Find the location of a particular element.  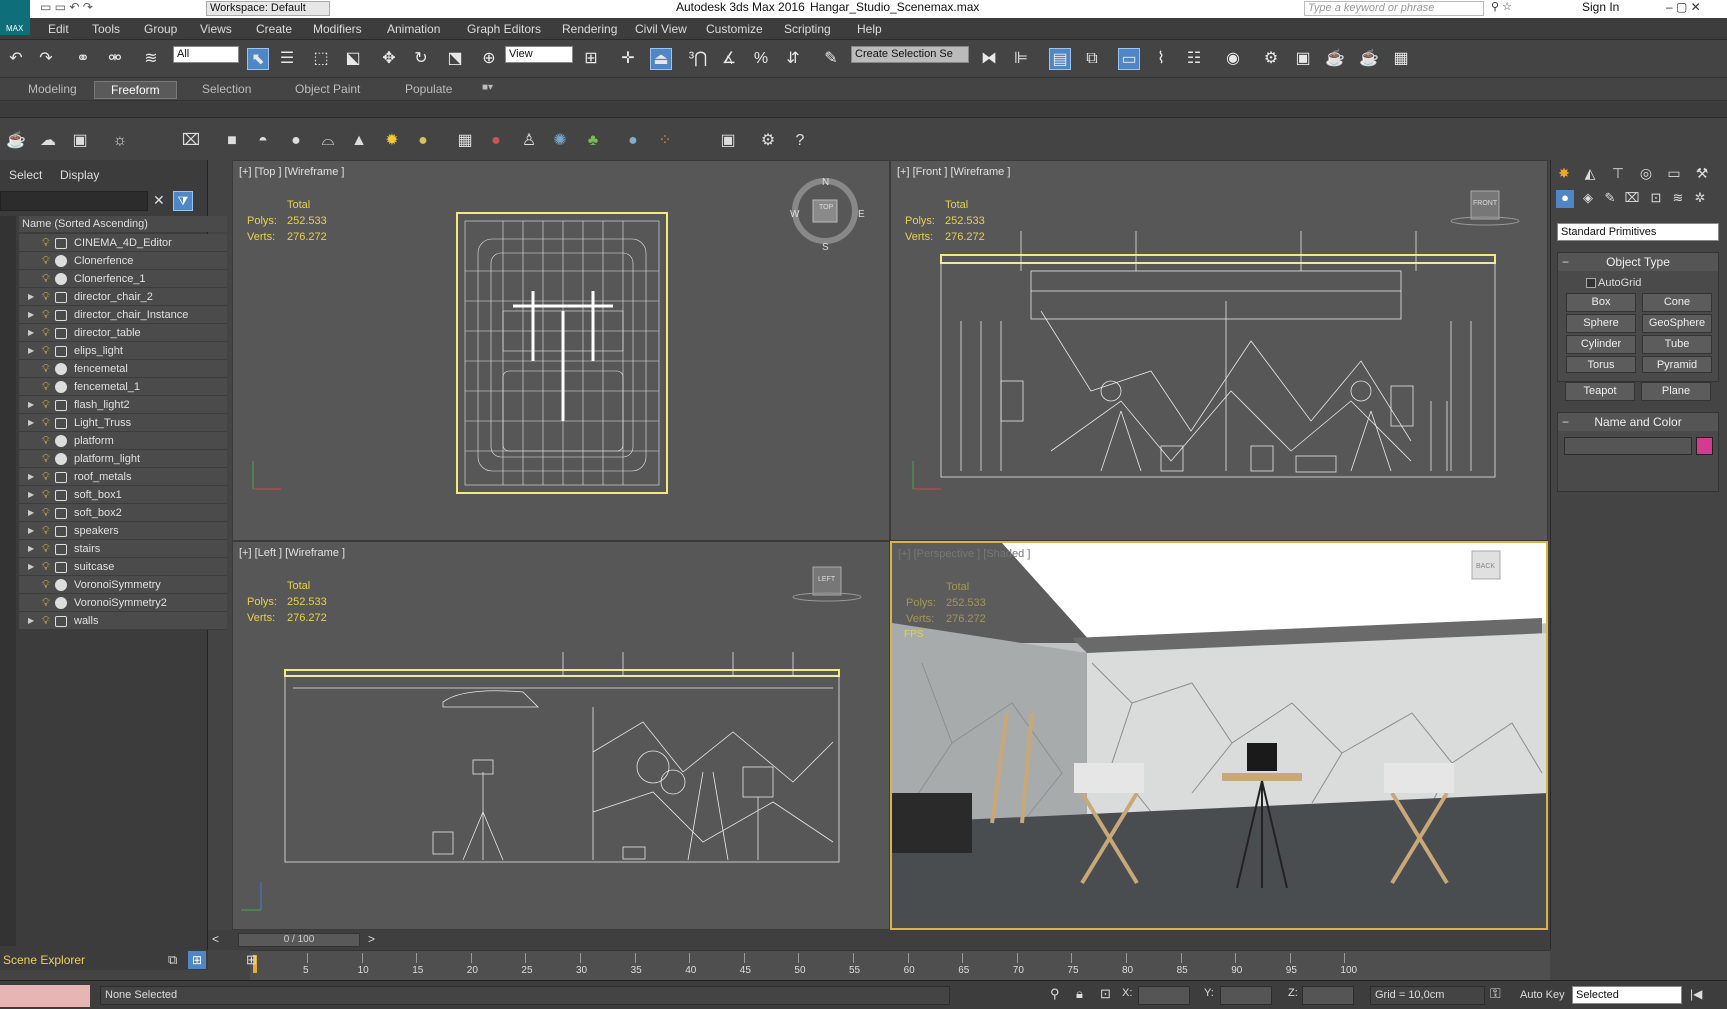

object-name-input is located at coordinates (1628, 446).